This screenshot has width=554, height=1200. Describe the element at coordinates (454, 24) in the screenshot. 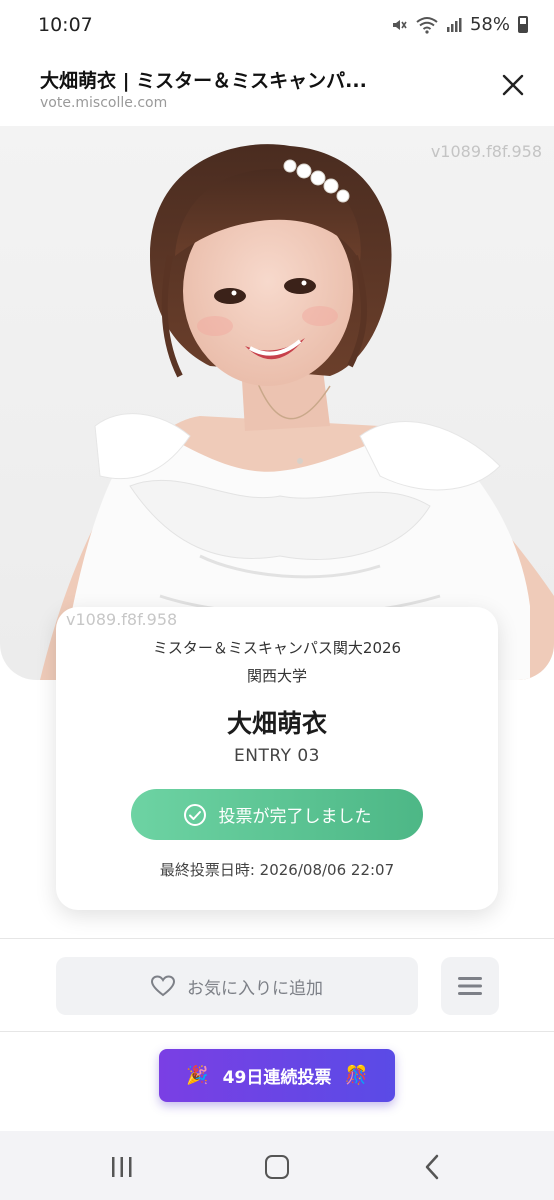

I see `signal-icon` at that location.